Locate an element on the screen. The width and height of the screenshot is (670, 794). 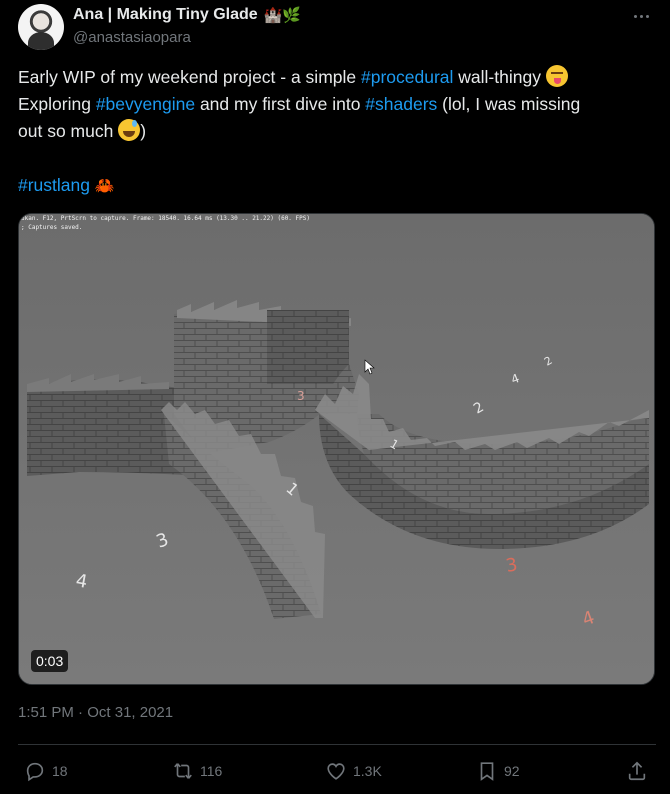
share-button is located at coordinates (637, 771).